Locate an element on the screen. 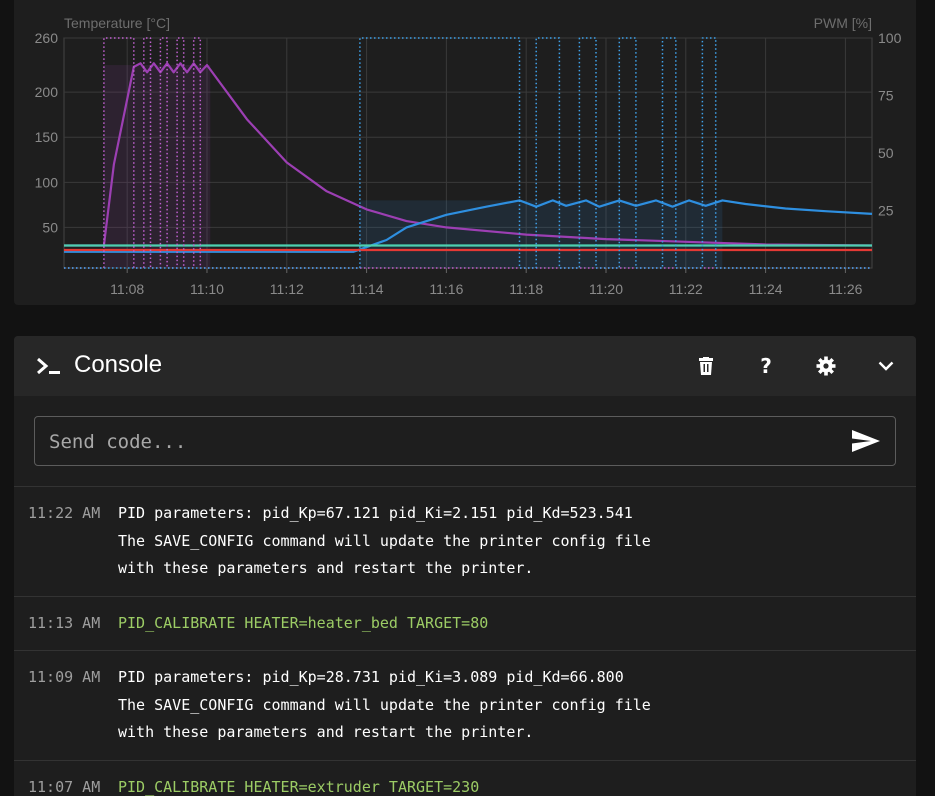 The height and width of the screenshot is (796, 935). x-tick-label: 11:26 is located at coordinates (845, 289).